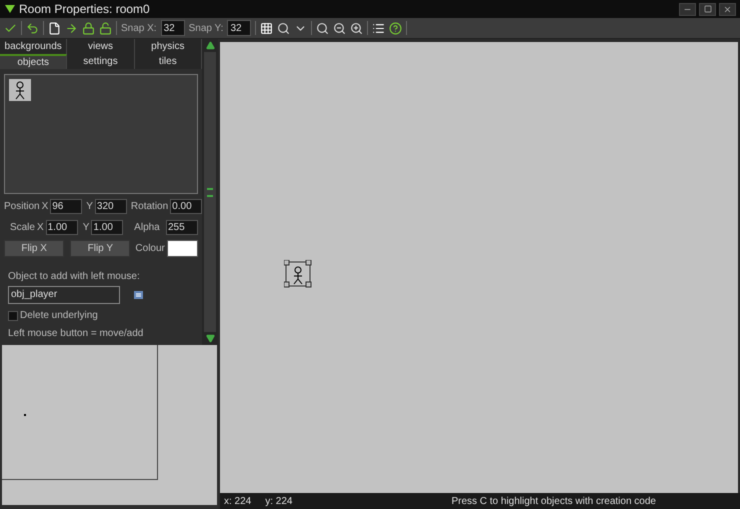  Describe the element at coordinates (22, 227) in the screenshot. I see `scale-label: Scale` at that location.